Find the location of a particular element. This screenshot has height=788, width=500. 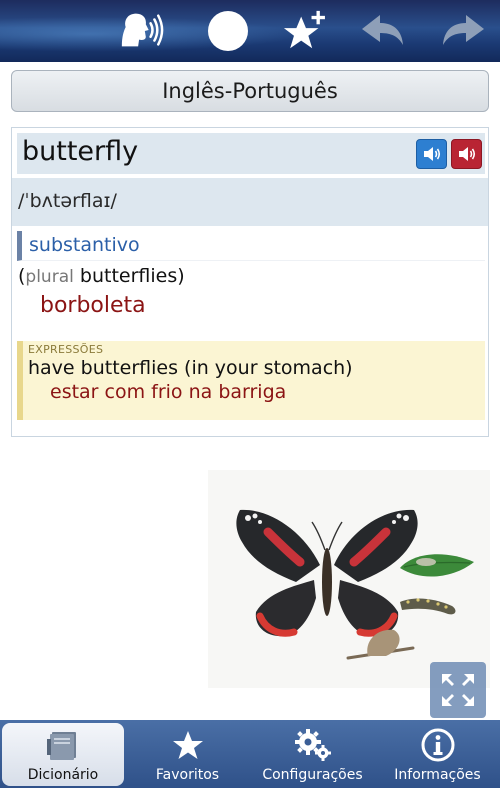

expand-icon is located at coordinates (458, 690).